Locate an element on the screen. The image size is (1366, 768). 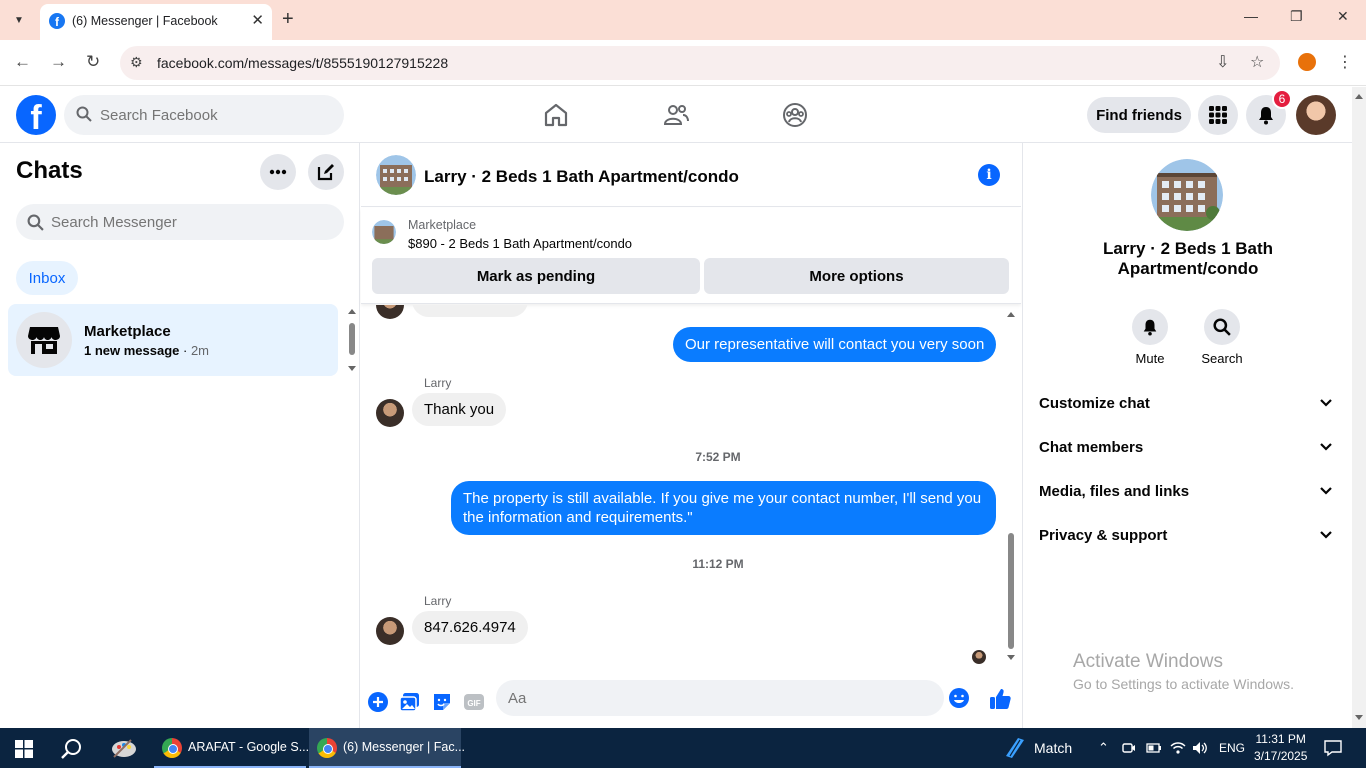
battery-icon is located at coordinates (1154, 748).